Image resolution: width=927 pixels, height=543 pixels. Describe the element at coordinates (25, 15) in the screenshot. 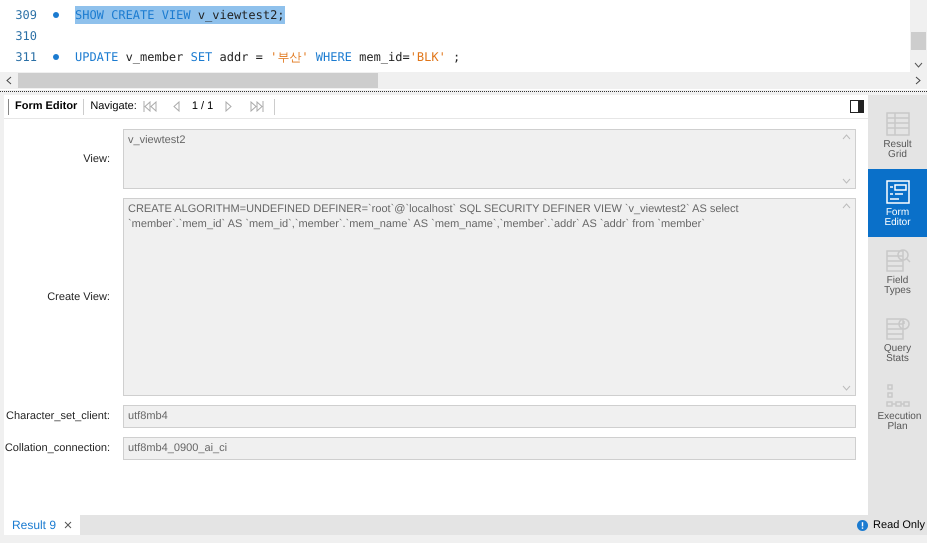

I see `line-number: 309` at that location.